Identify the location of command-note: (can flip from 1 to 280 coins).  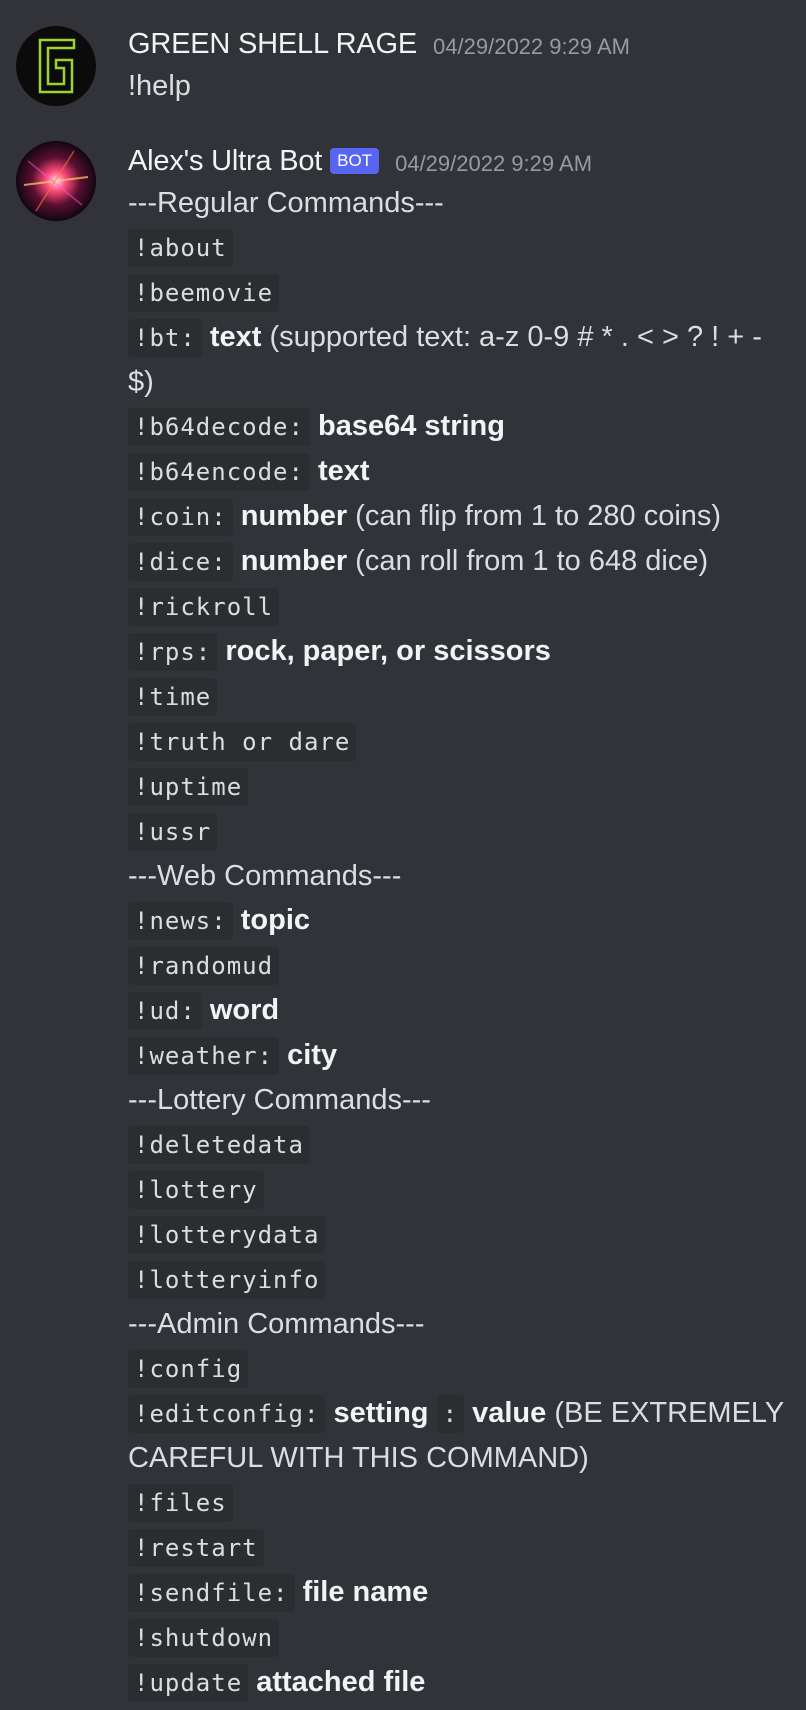
(538, 516).